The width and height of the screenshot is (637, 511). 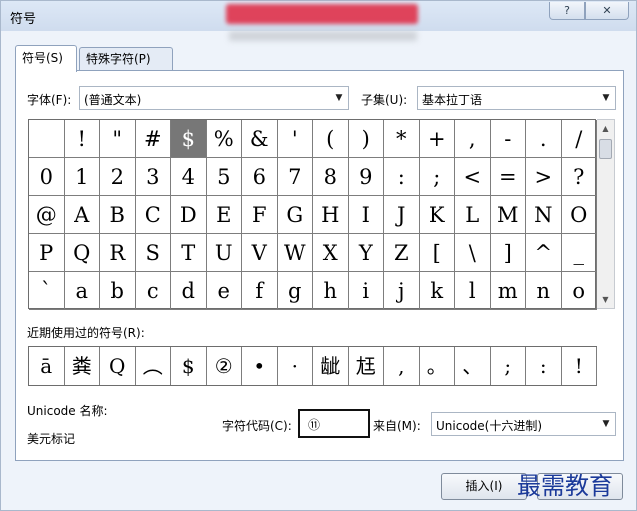 I want to click on symbol-cell: _, so click(x=579, y=253).